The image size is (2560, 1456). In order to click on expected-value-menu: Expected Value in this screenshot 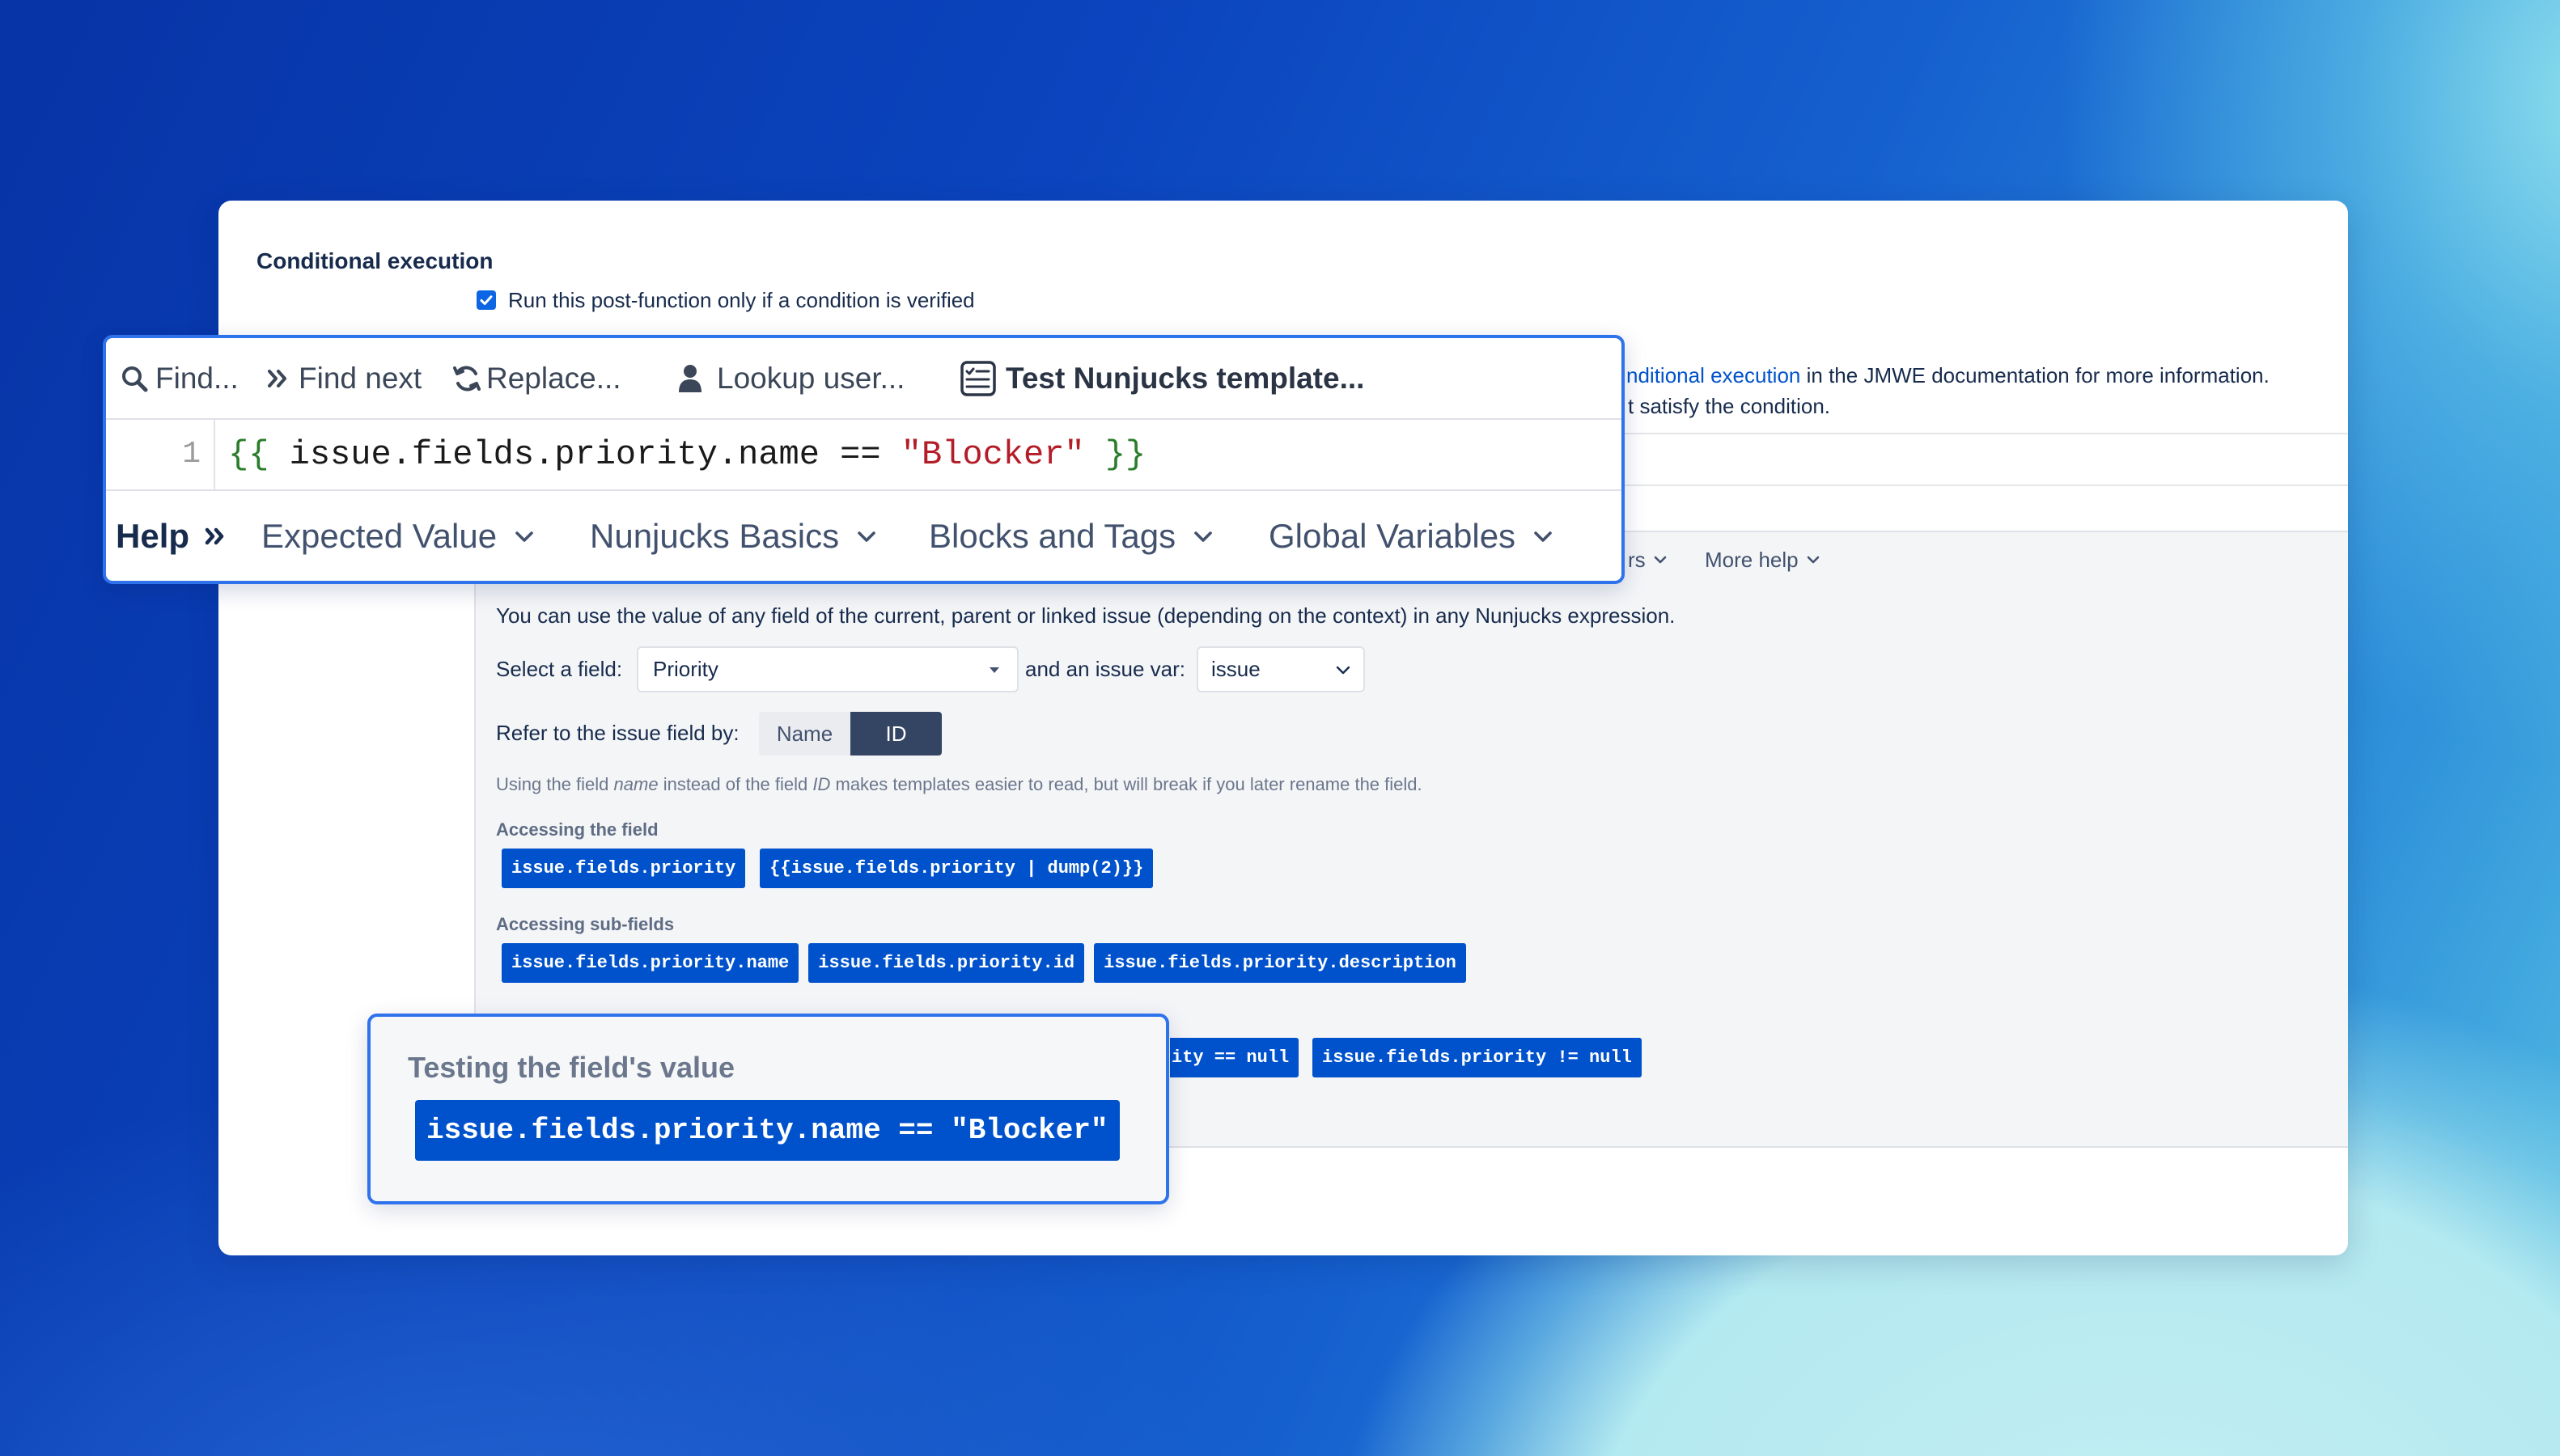, I will do `click(398, 536)`.